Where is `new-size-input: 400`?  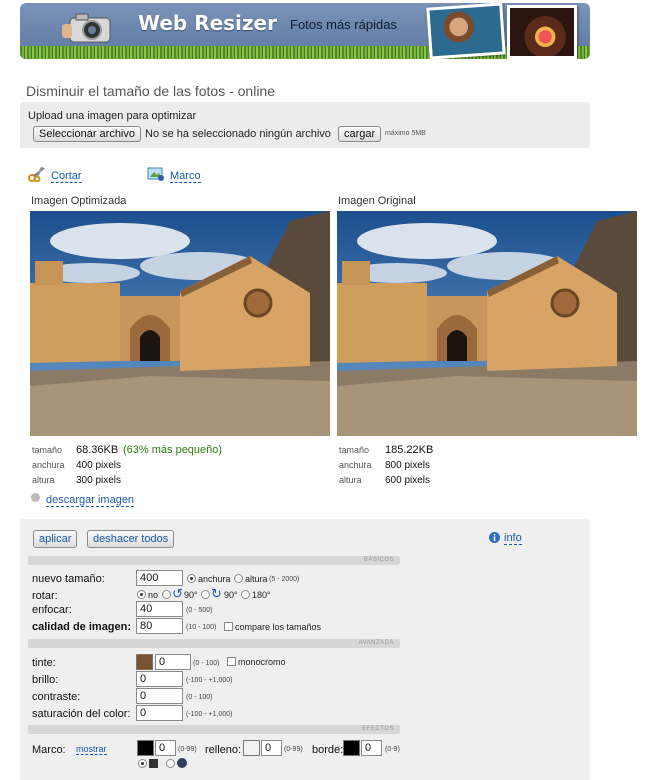
new-size-input: 400 is located at coordinates (159, 578).